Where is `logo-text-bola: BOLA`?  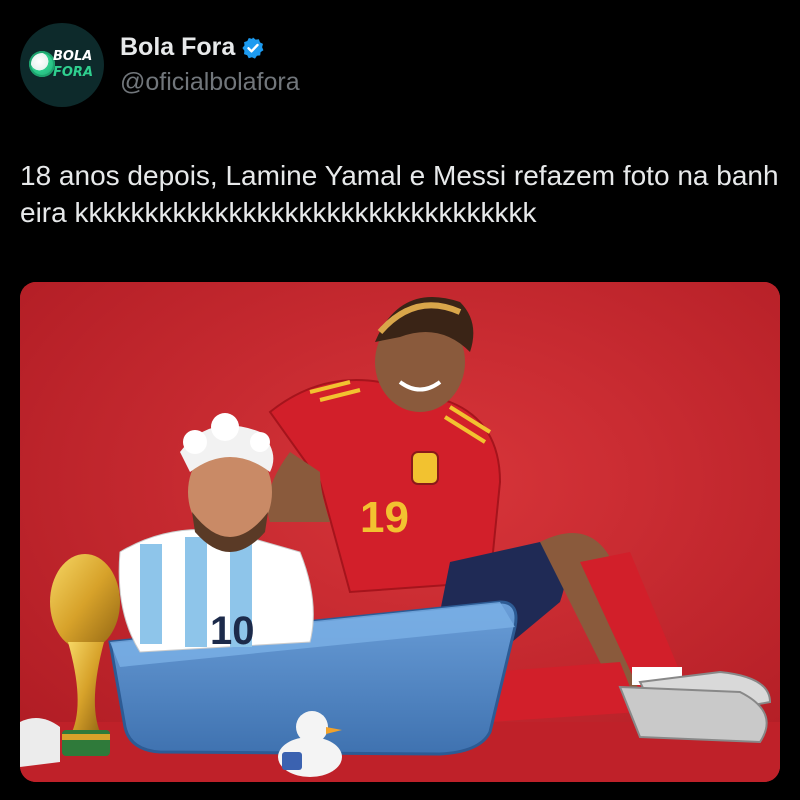 logo-text-bola: BOLA is located at coordinates (73, 56).